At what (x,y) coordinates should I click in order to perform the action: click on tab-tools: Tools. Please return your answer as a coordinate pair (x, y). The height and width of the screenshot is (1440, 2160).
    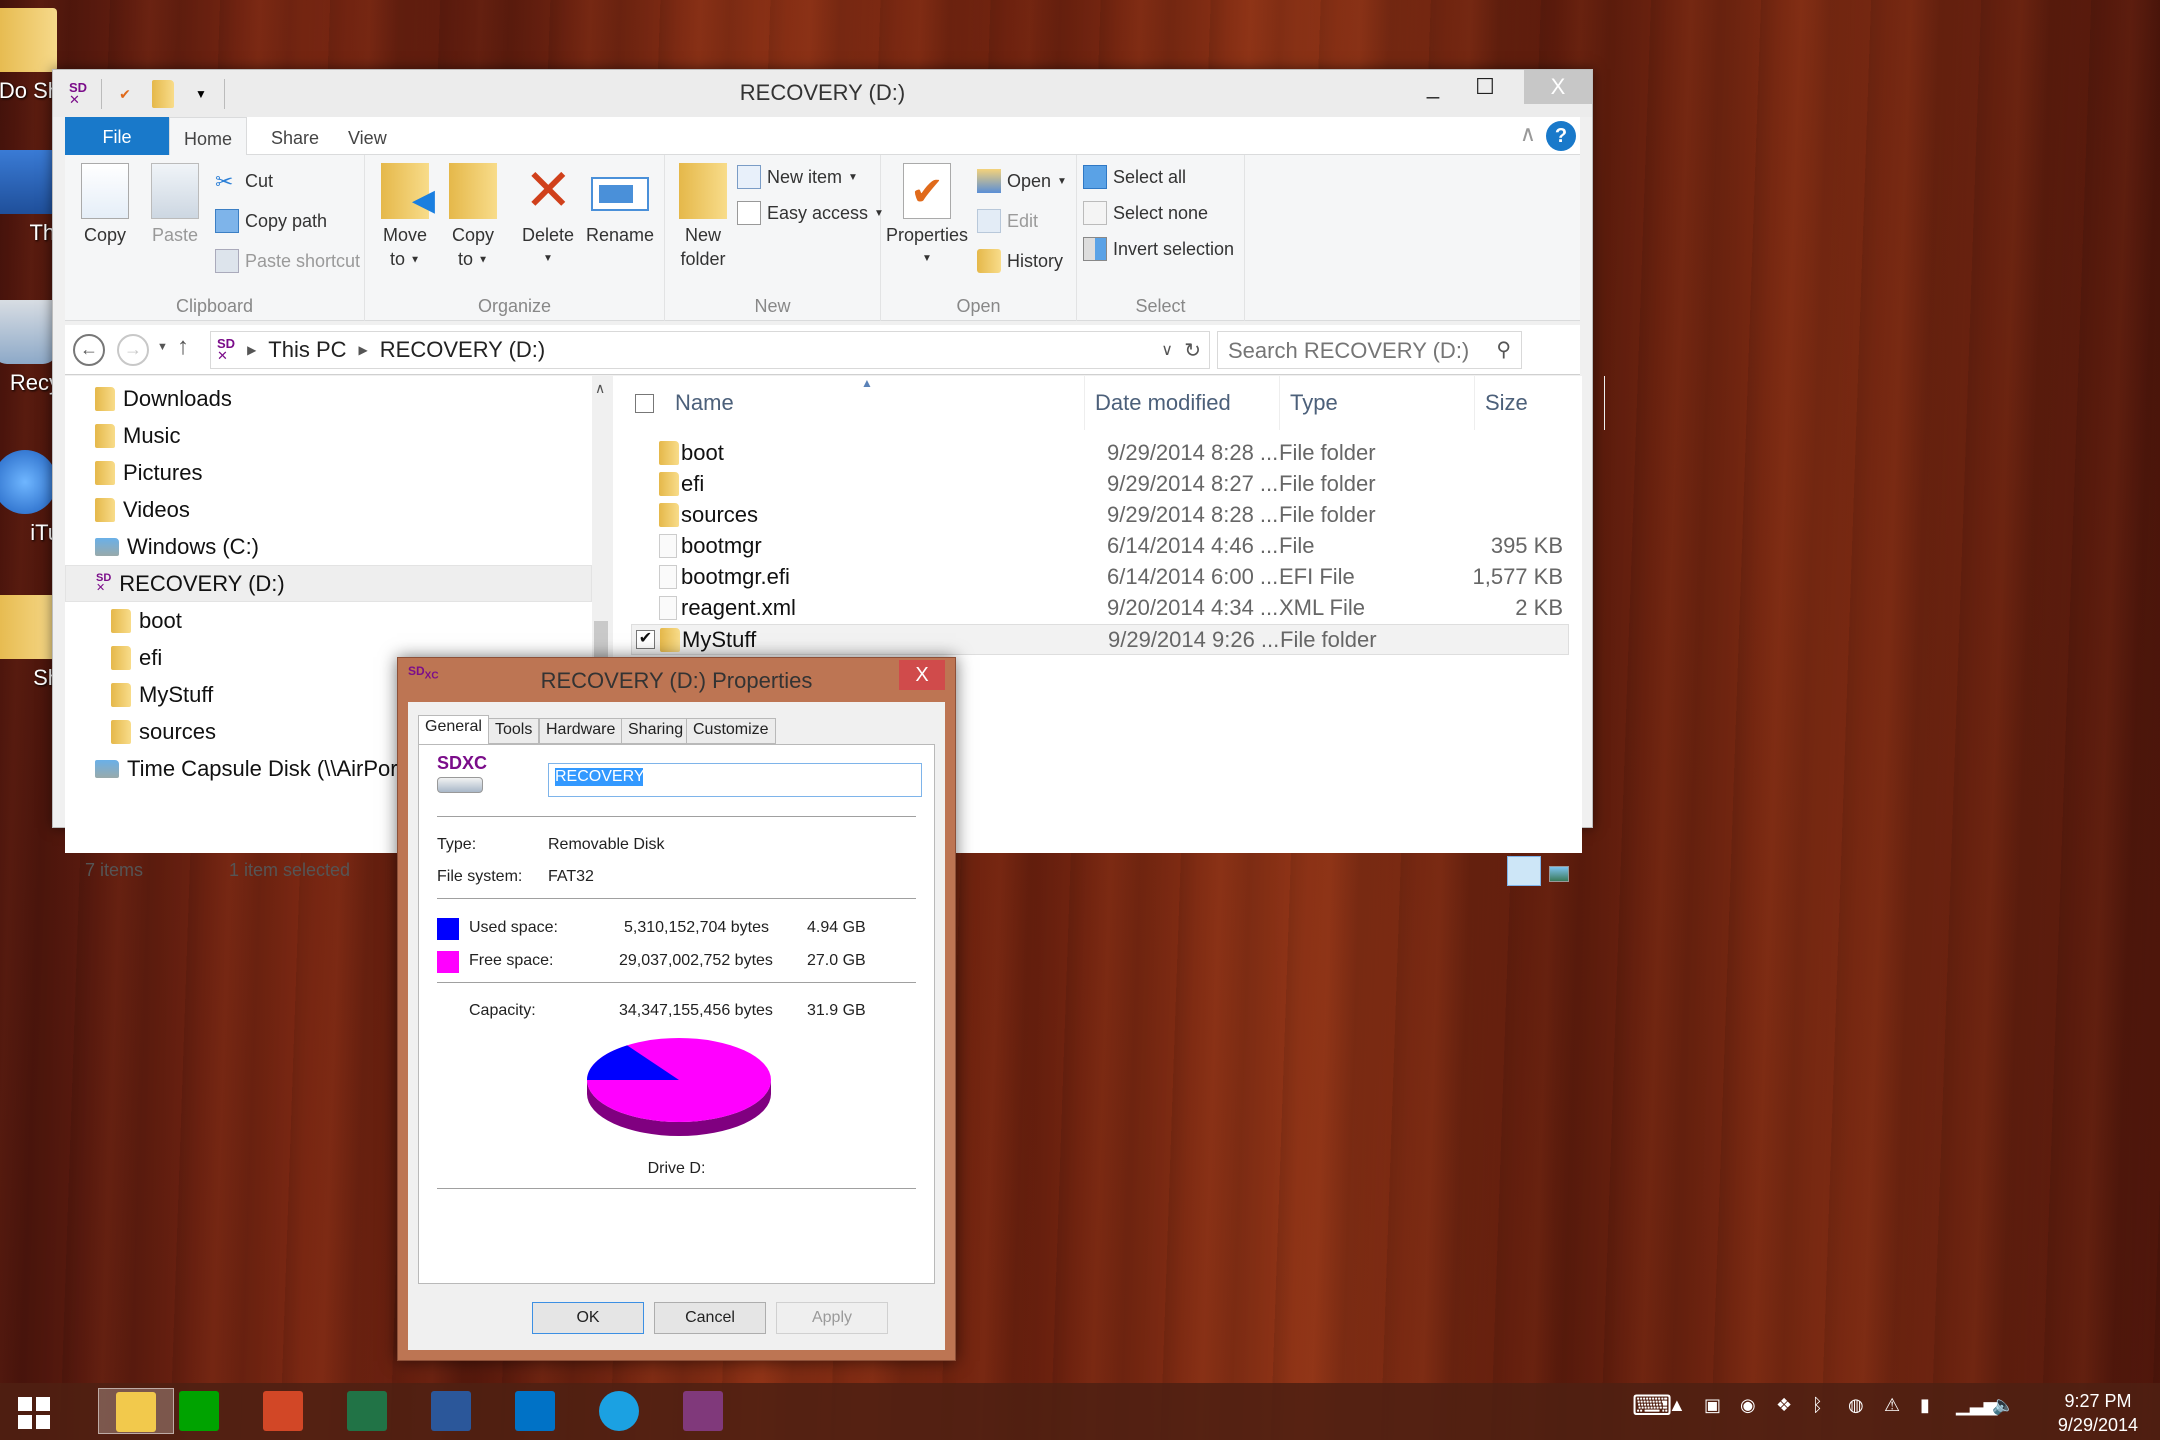
    Looking at the image, I should click on (514, 731).